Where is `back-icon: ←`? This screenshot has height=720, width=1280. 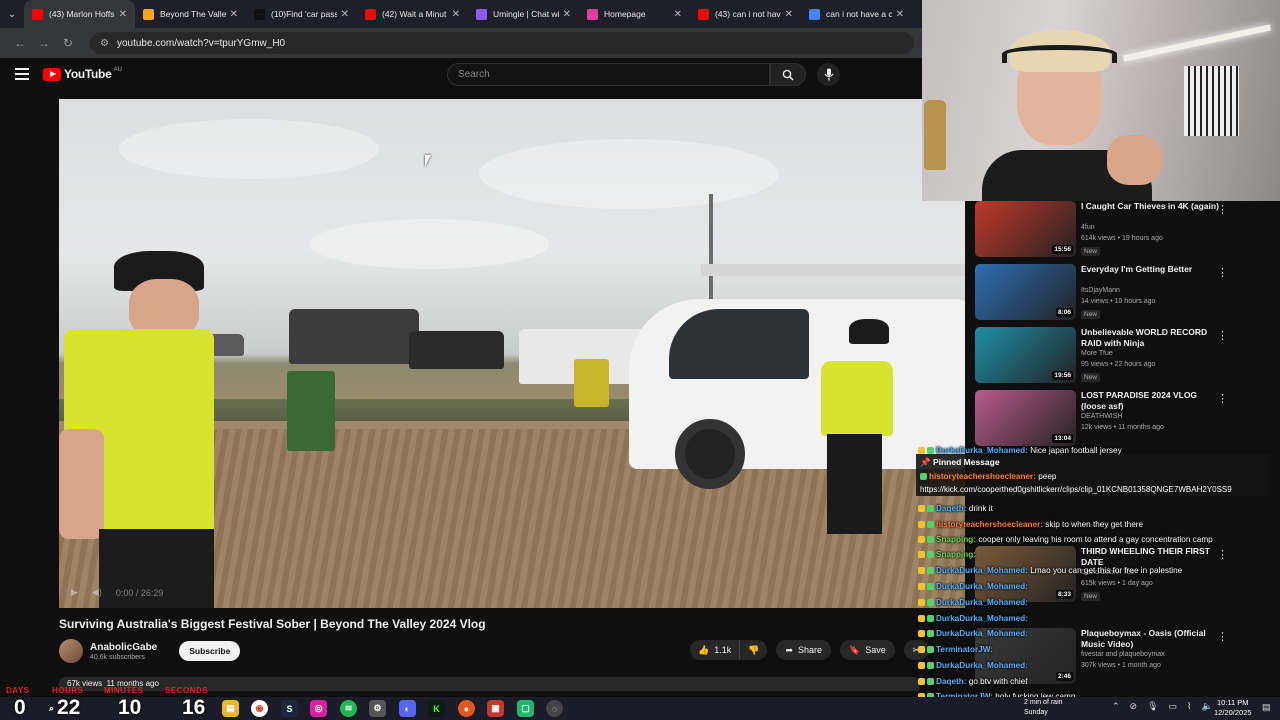 back-icon: ← is located at coordinates (20, 43).